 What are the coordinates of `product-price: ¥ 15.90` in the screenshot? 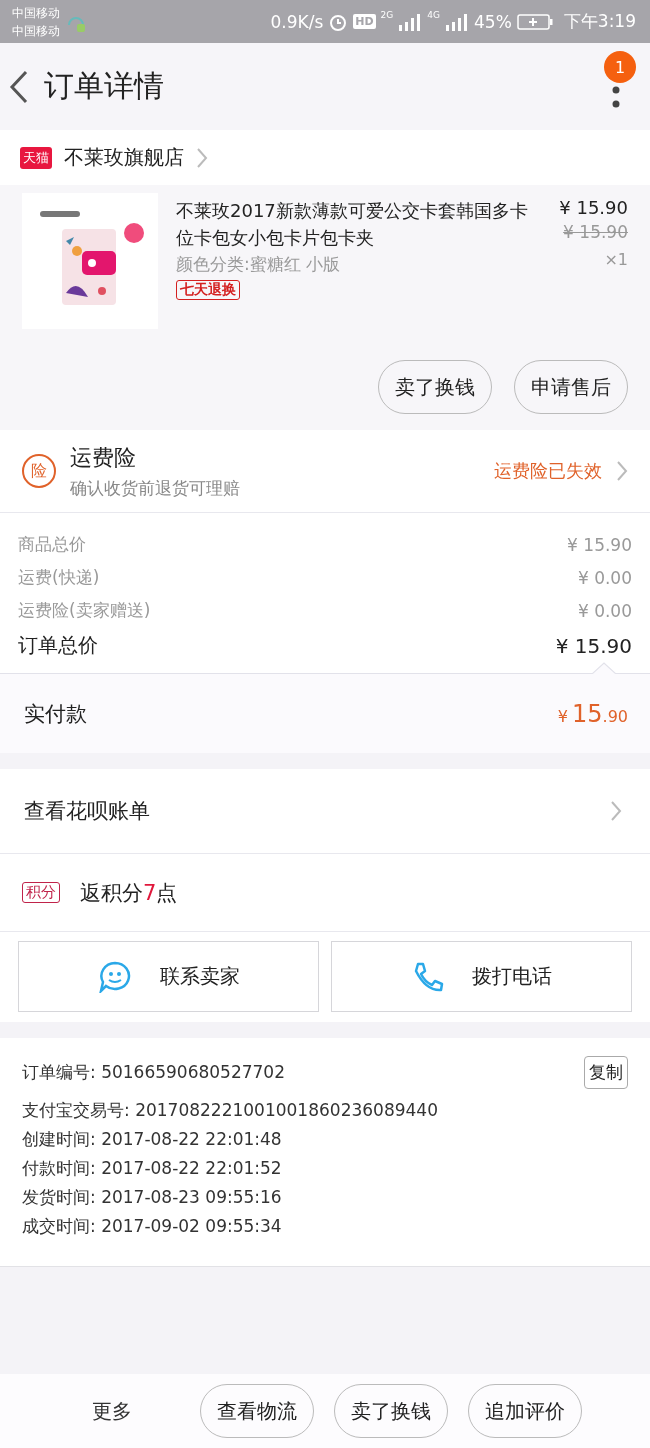 It's located at (593, 207).